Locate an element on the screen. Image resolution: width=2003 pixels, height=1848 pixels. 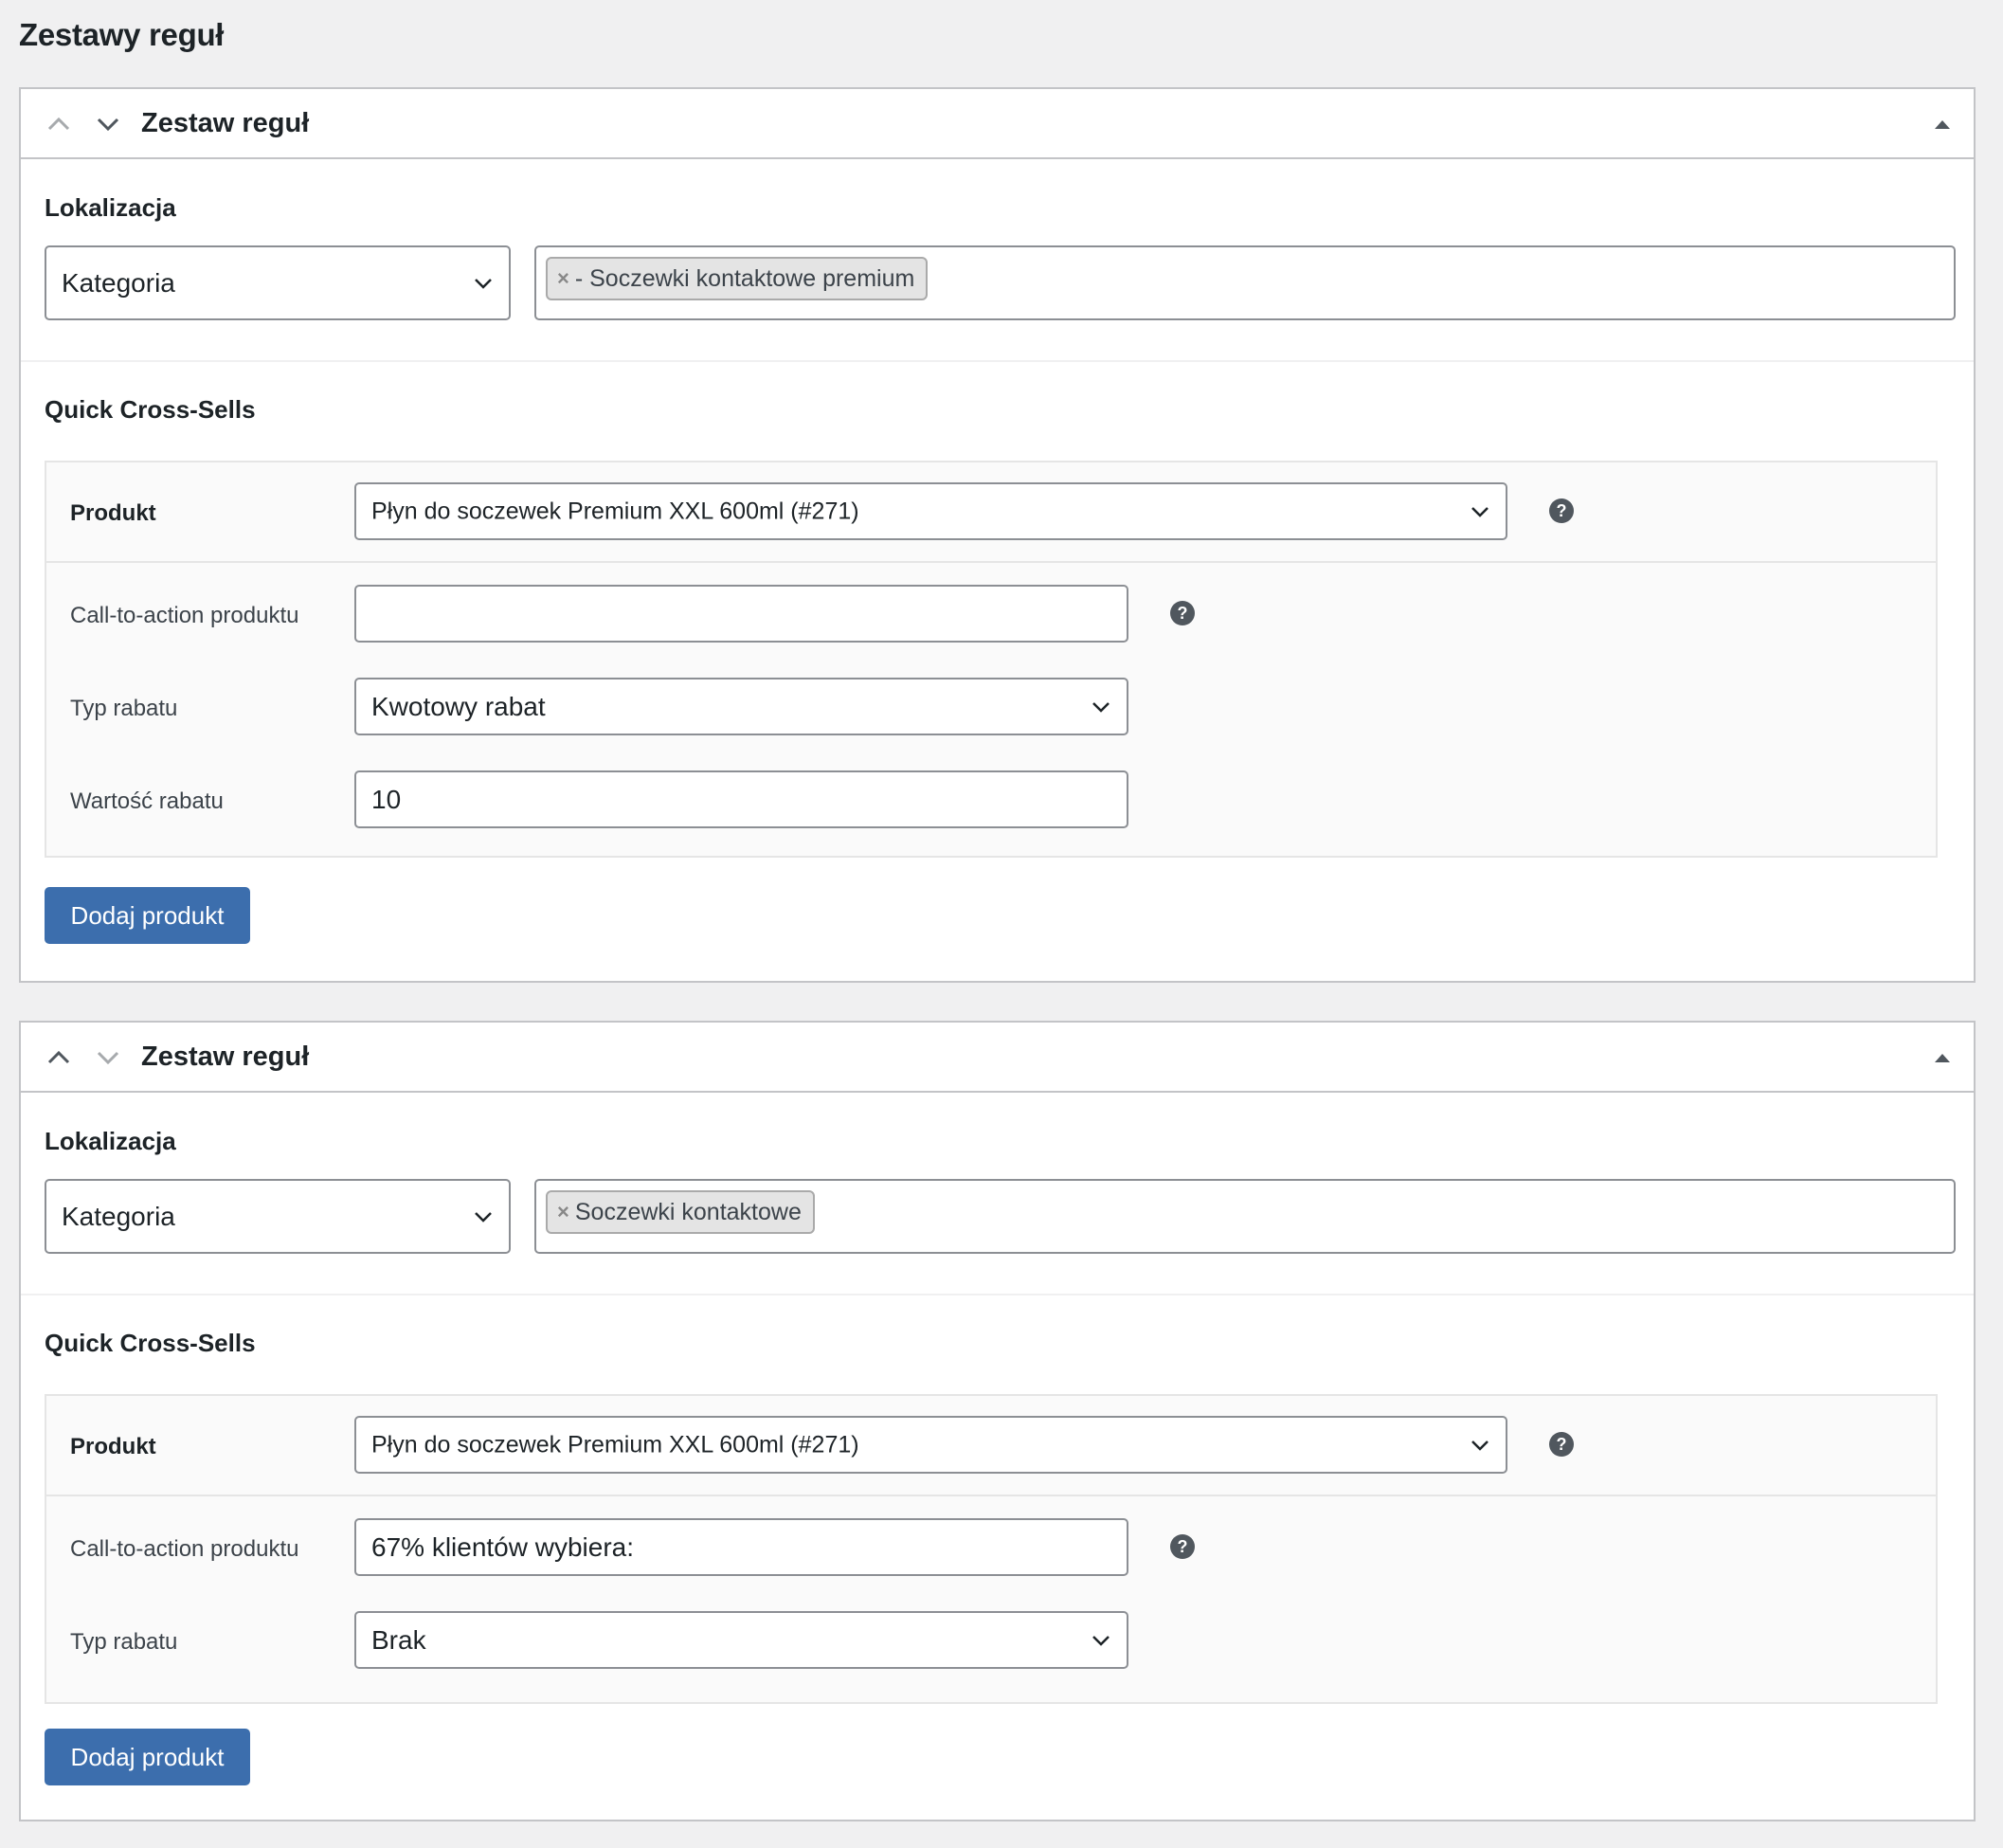
discount-type-value: Kwotowy rabat is located at coordinates (458, 706).